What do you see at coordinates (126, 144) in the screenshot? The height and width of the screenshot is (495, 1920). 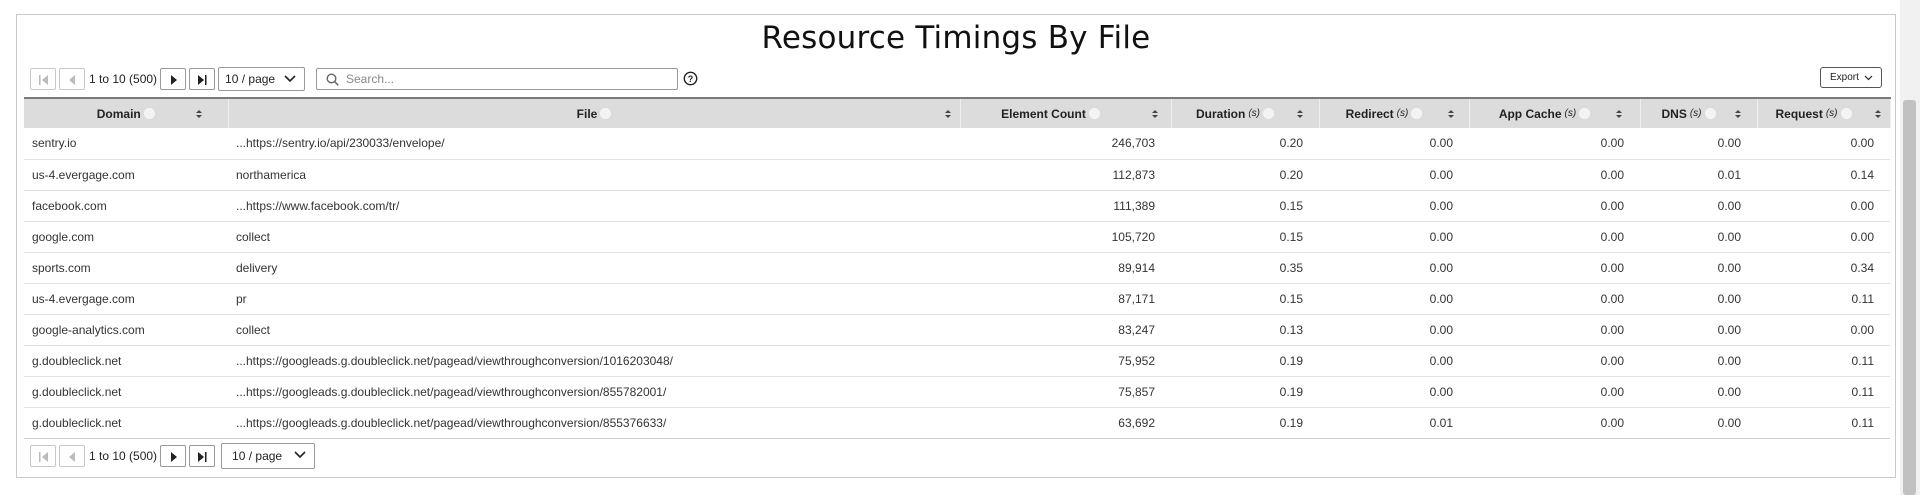 I see `cell-domain: sentry.io` at bounding box center [126, 144].